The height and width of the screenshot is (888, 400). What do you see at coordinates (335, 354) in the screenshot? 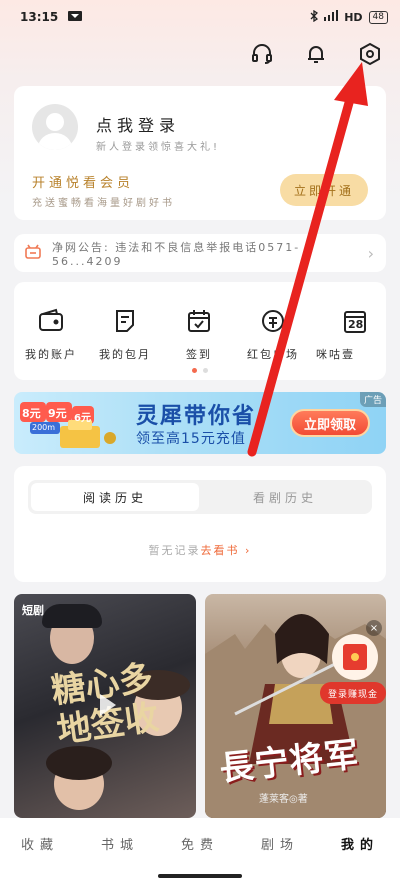
I see `menu-label: 咪咕壹` at bounding box center [335, 354].